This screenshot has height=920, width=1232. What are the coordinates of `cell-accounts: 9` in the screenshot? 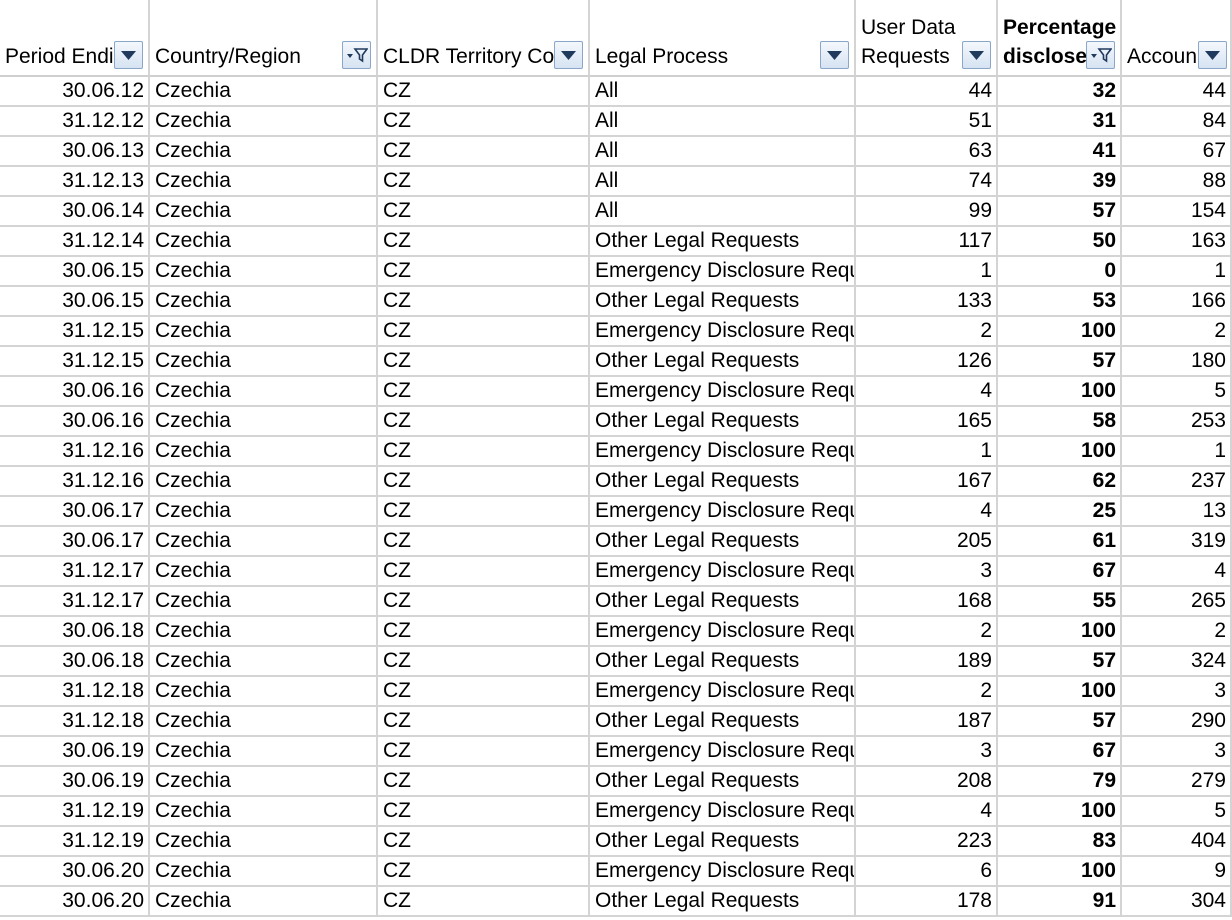 It's located at (1177, 872).